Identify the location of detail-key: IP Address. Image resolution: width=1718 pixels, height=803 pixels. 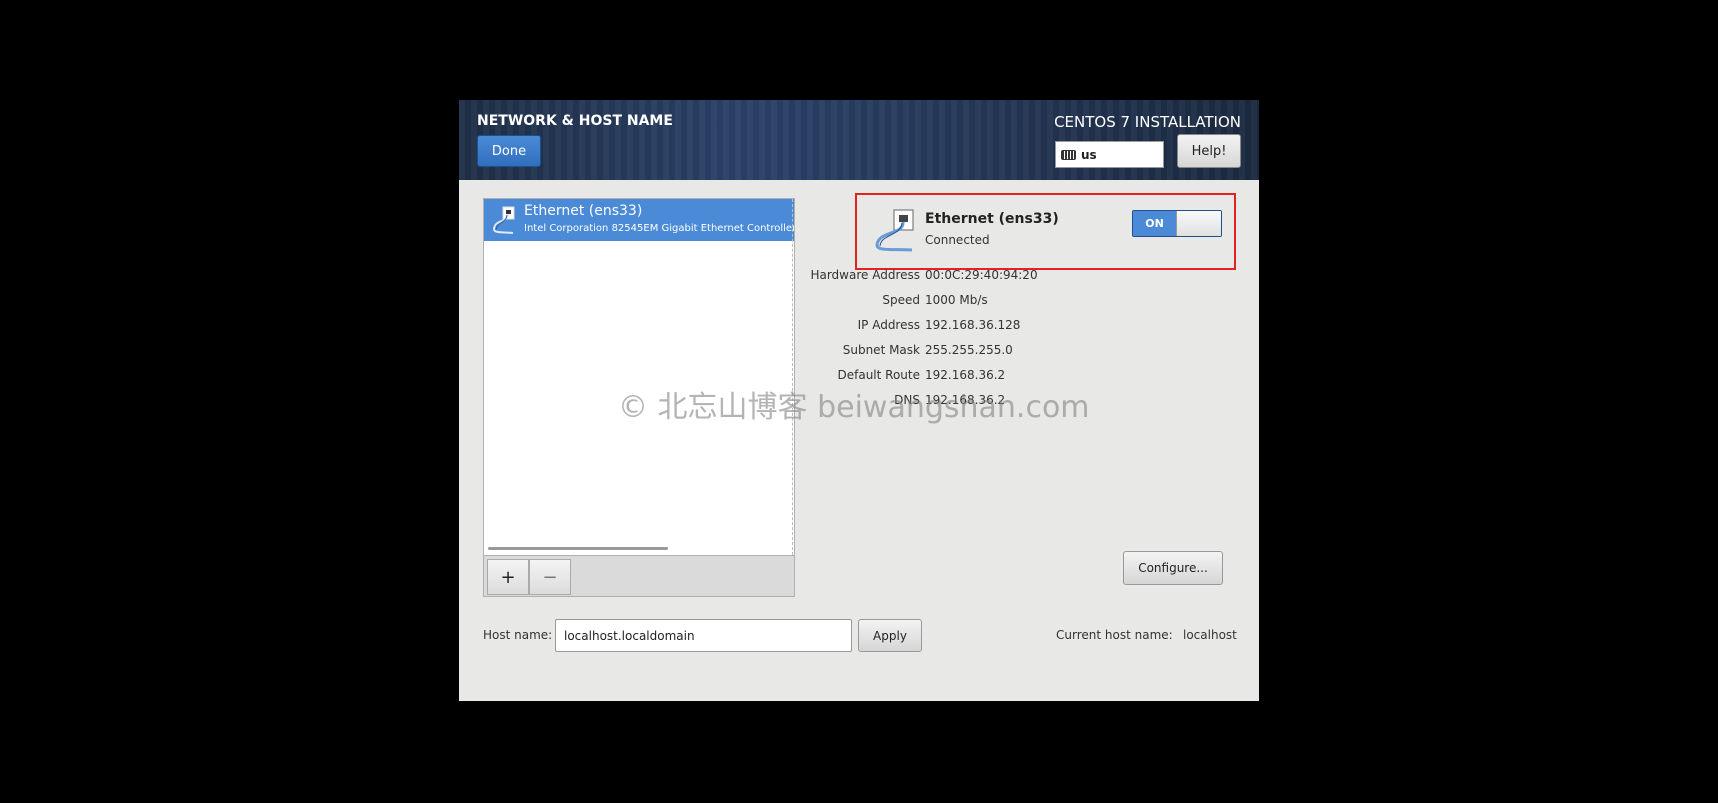
(888, 325).